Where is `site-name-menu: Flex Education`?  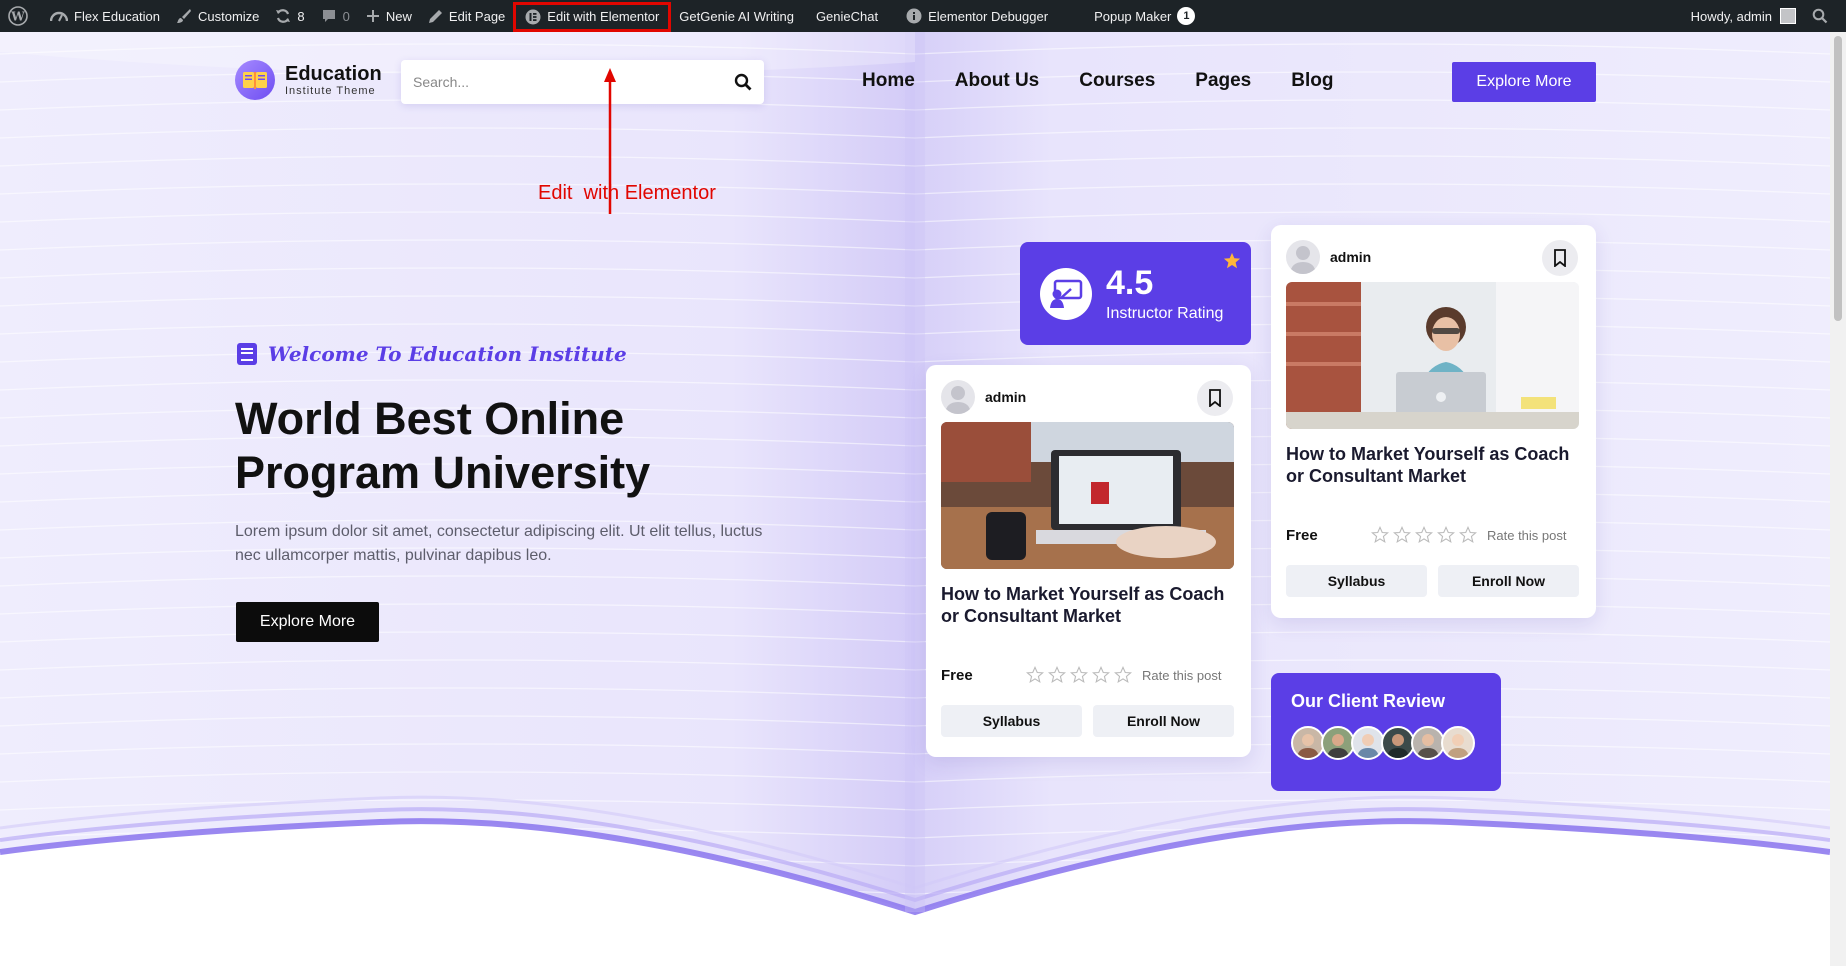 site-name-menu: Flex Education is located at coordinates (105, 16).